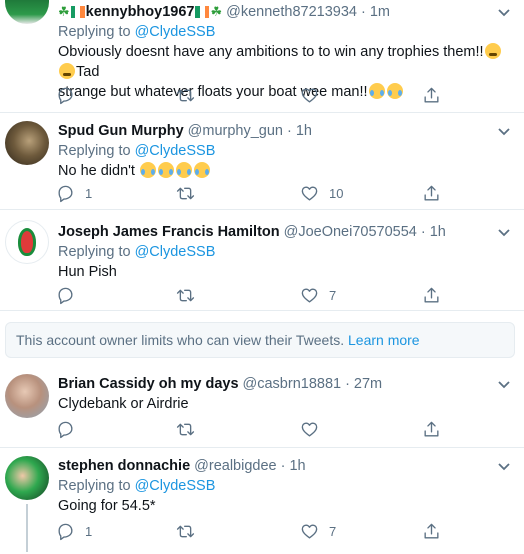  What do you see at coordinates (235, 466) in the screenshot?
I see `user-handle: @realbigdee` at bounding box center [235, 466].